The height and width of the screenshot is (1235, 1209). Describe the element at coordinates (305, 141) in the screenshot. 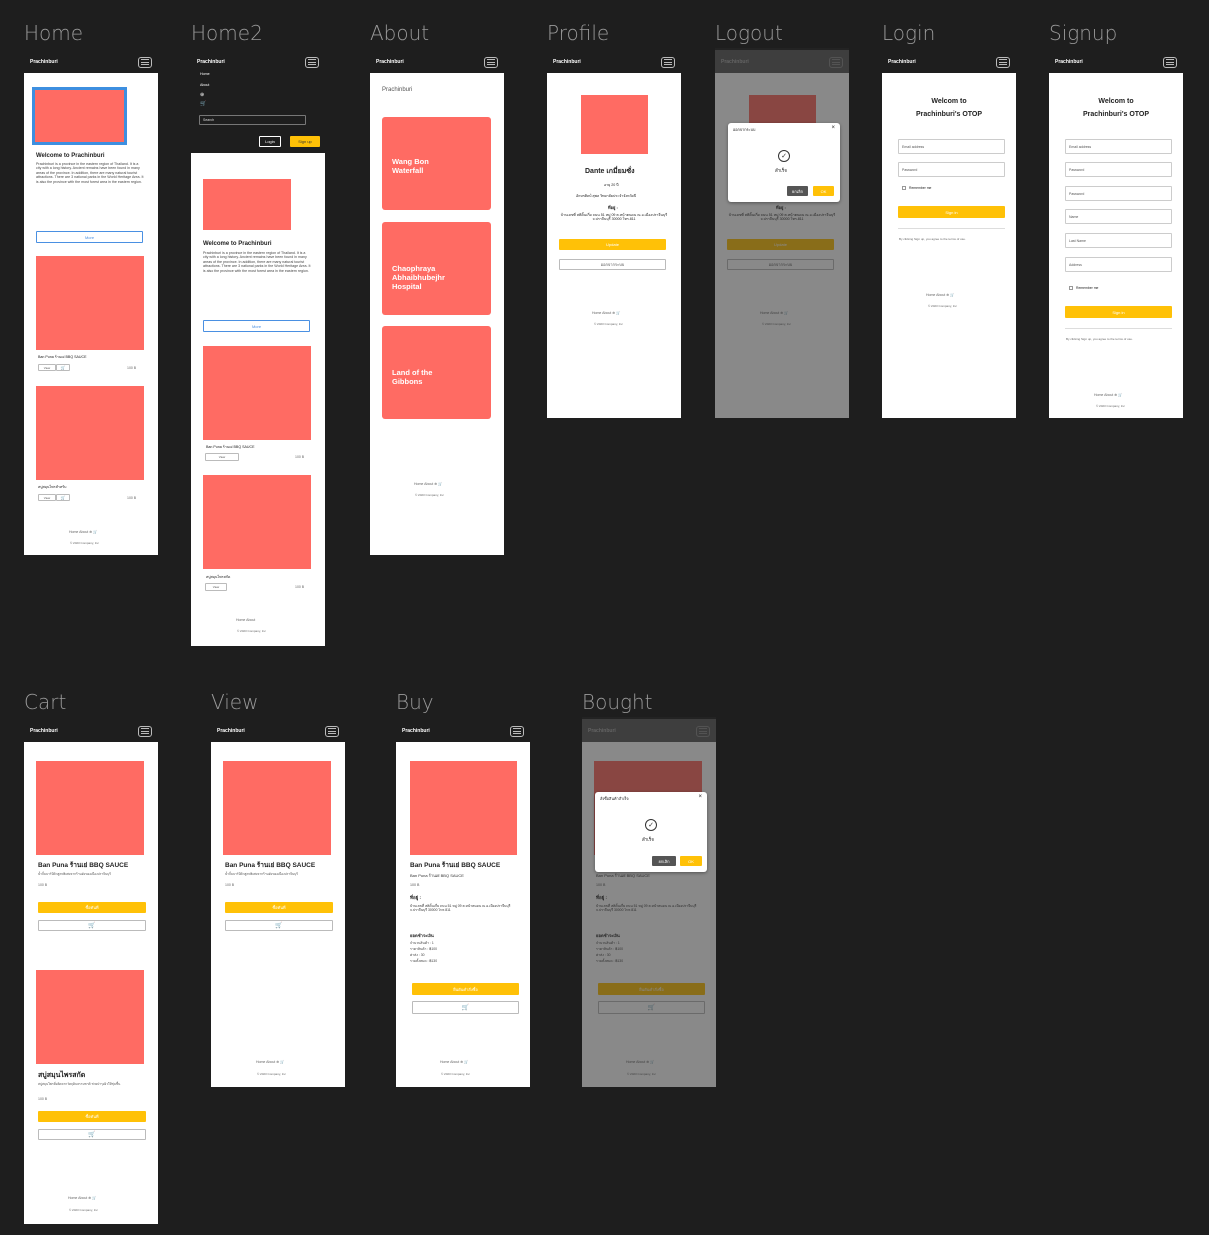

I see `signup-button: Sign up` at that location.